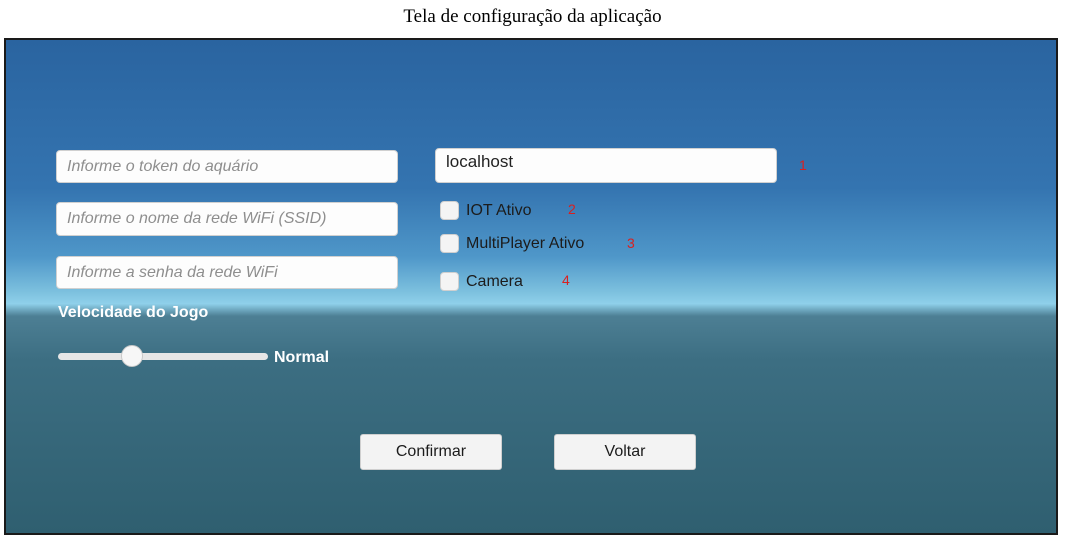 The image size is (1065, 538). Describe the element at coordinates (494, 281) in the screenshot. I see `camera-checkbox-label: Camera` at that location.